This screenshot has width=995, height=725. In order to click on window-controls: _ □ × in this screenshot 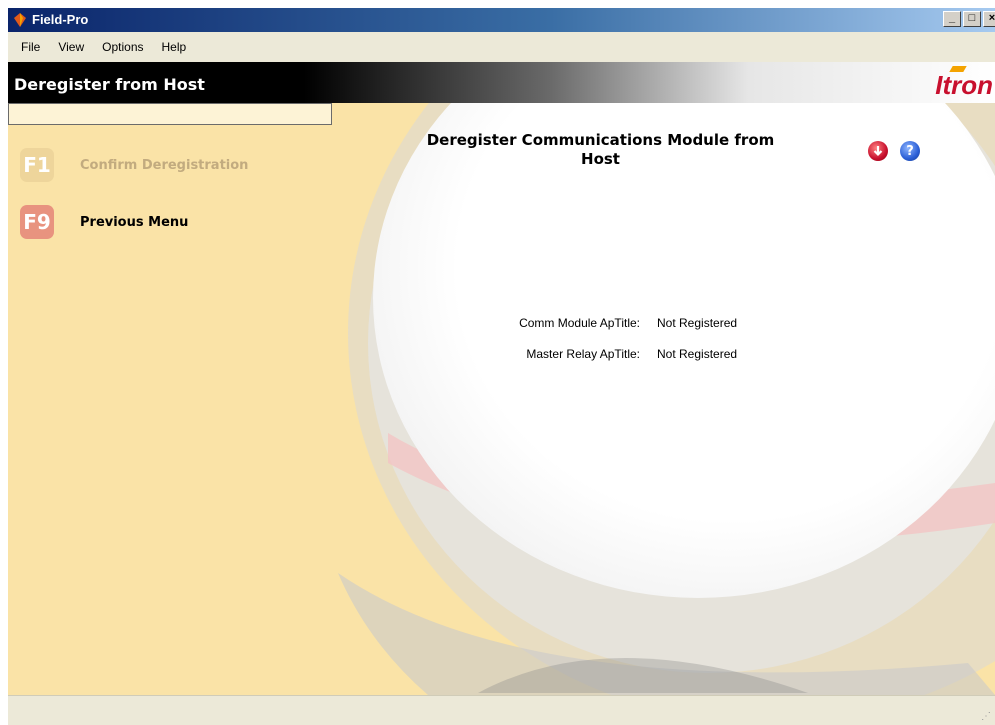, I will do `click(969, 19)`.